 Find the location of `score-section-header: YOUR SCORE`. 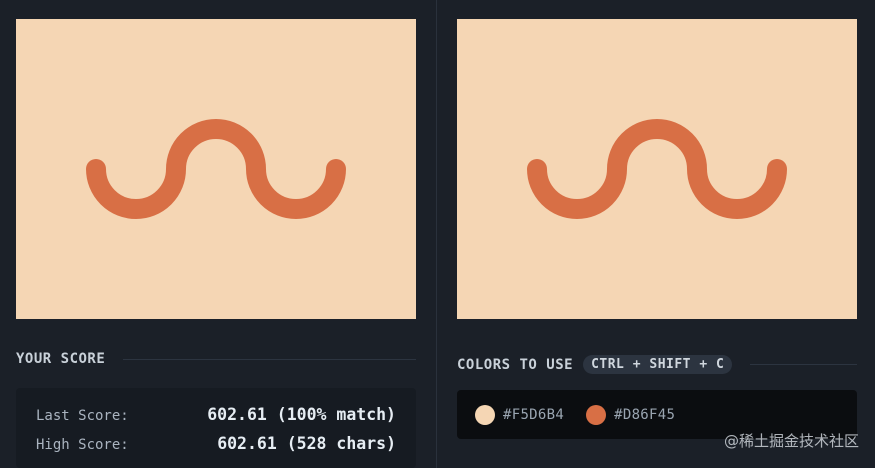

score-section-header: YOUR SCORE is located at coordinates (216, 359).